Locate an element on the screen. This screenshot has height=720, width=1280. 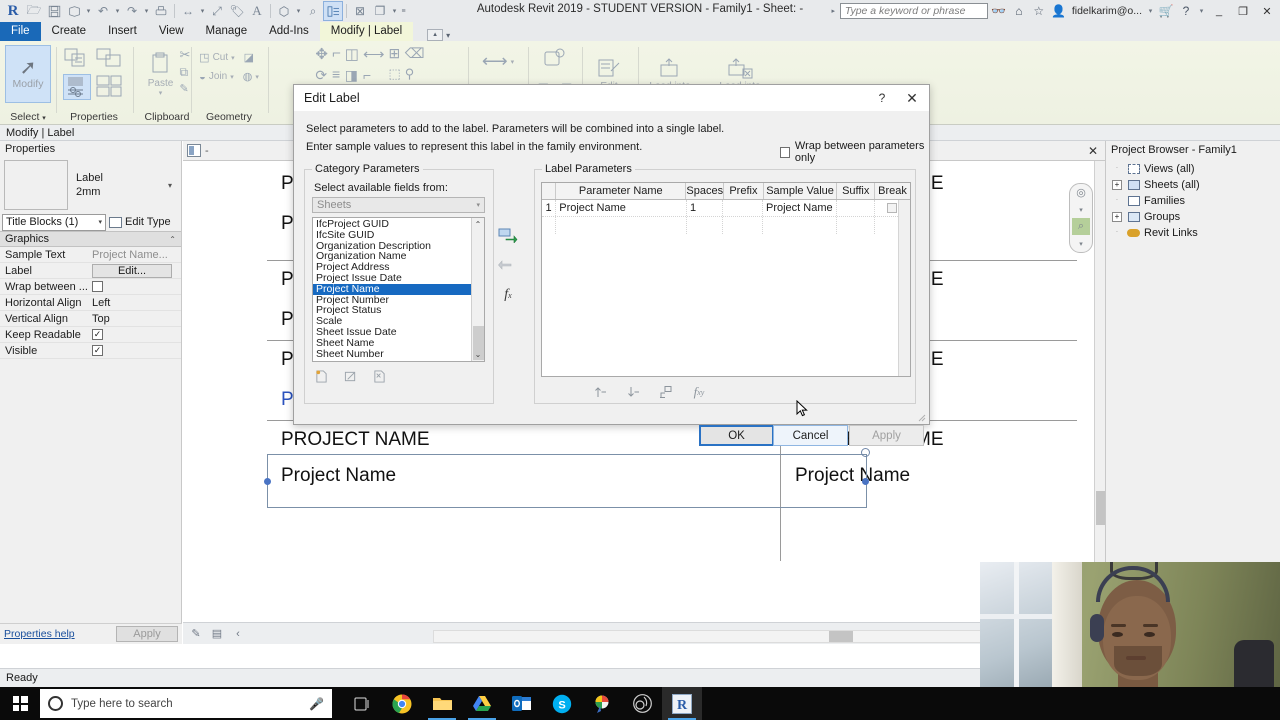
array-icon: ⊞ is located at coordinates (394, 53).